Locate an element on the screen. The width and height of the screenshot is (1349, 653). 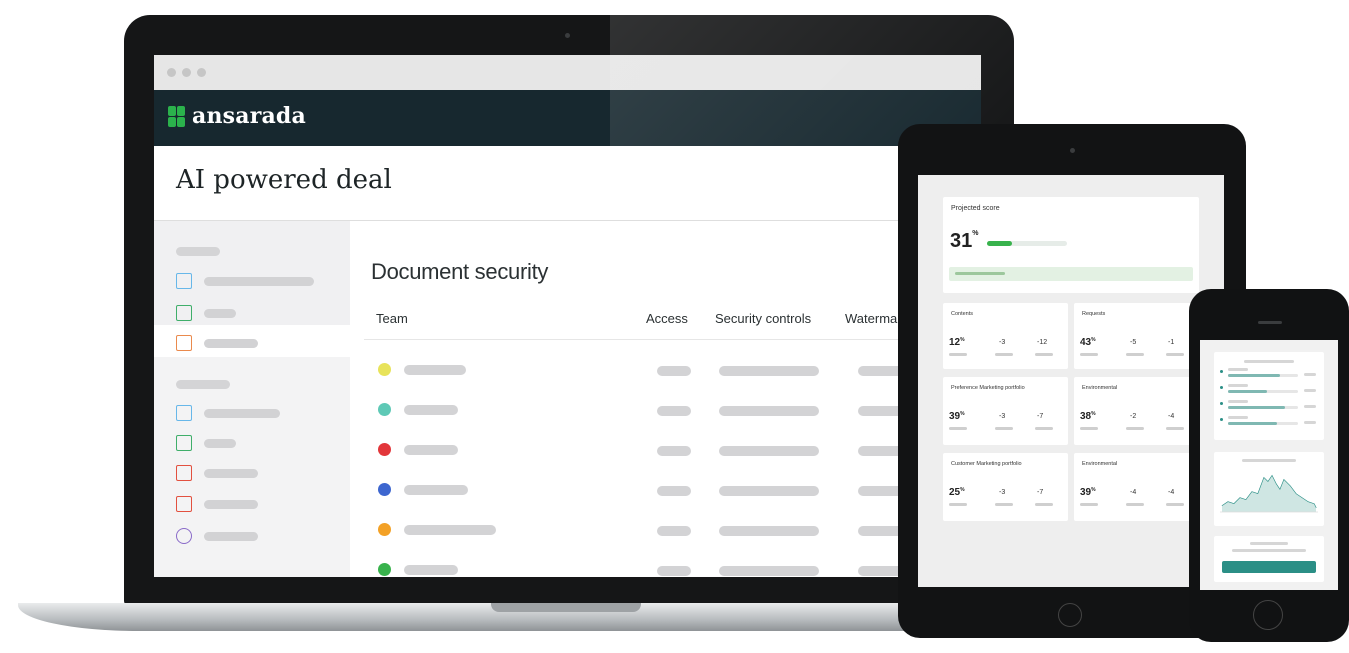
gear-icon is located at coordinates (184, 536).